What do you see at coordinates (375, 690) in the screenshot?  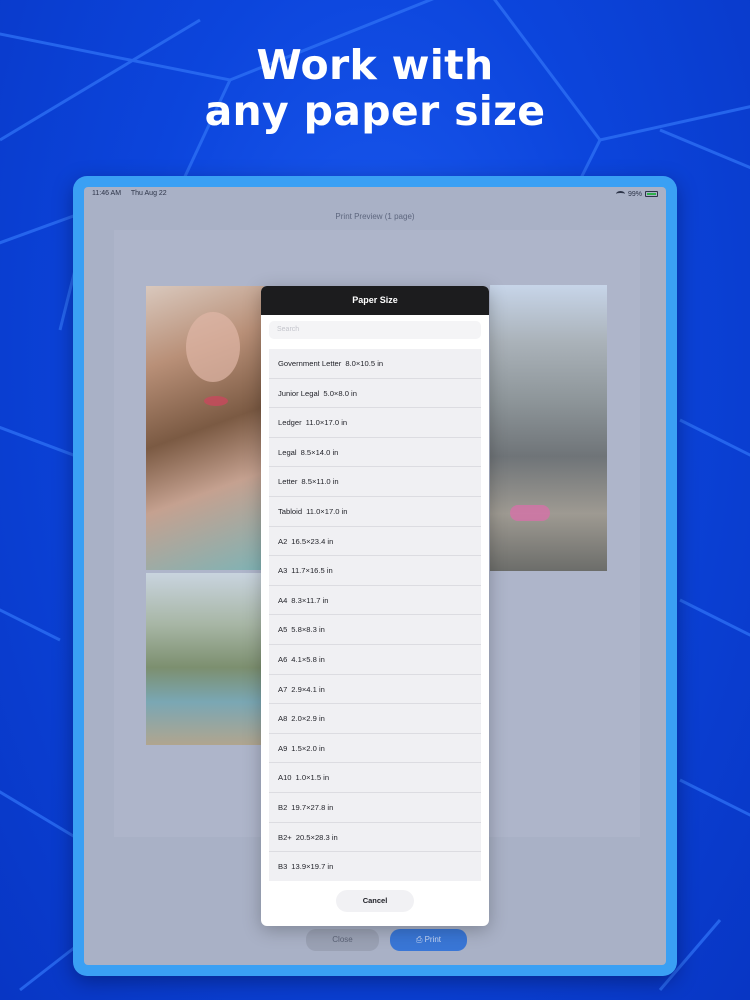 I see `paper-size-item: A7 2.9×4.1 in` at bounding box center [375, 690].